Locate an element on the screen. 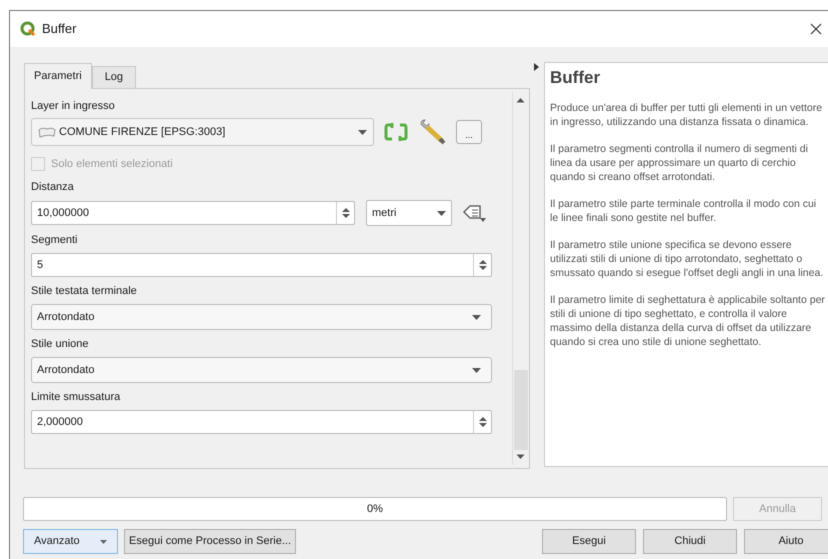 This screenshot has height=559, width=828. field-label: Layer in ingresso is located at coordinates (73, 106).